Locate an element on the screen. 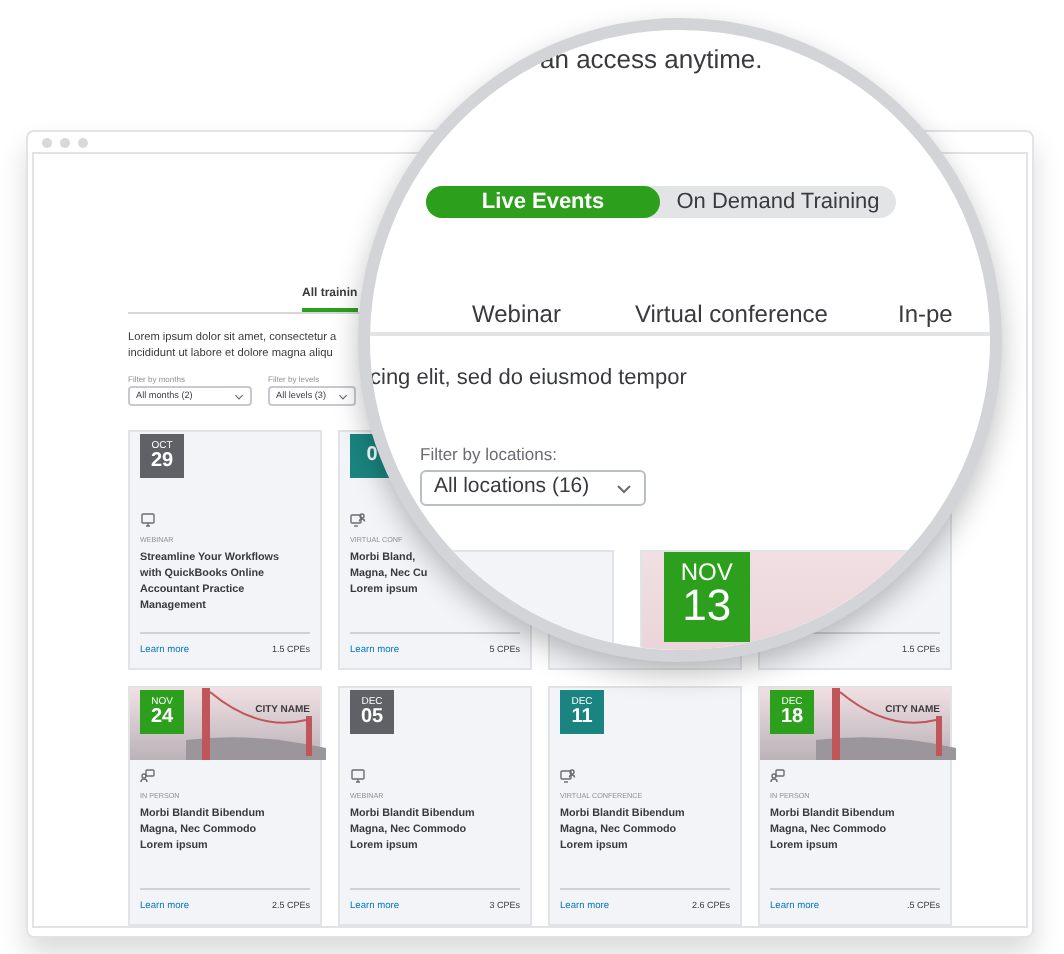 The height and width of the screenshot is (954, 1064). type-tab: Webinar is located at coordinates (516, 314).